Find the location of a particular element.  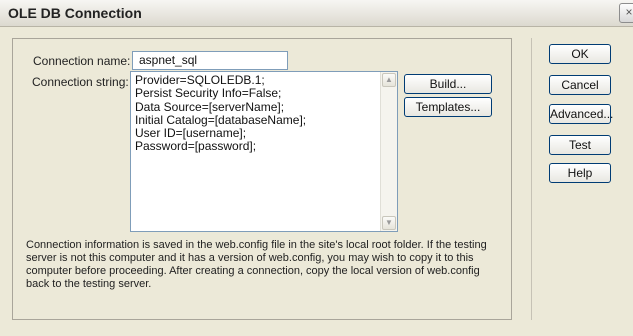

cancel-button: Cancel is located at coordinates (580, 85).